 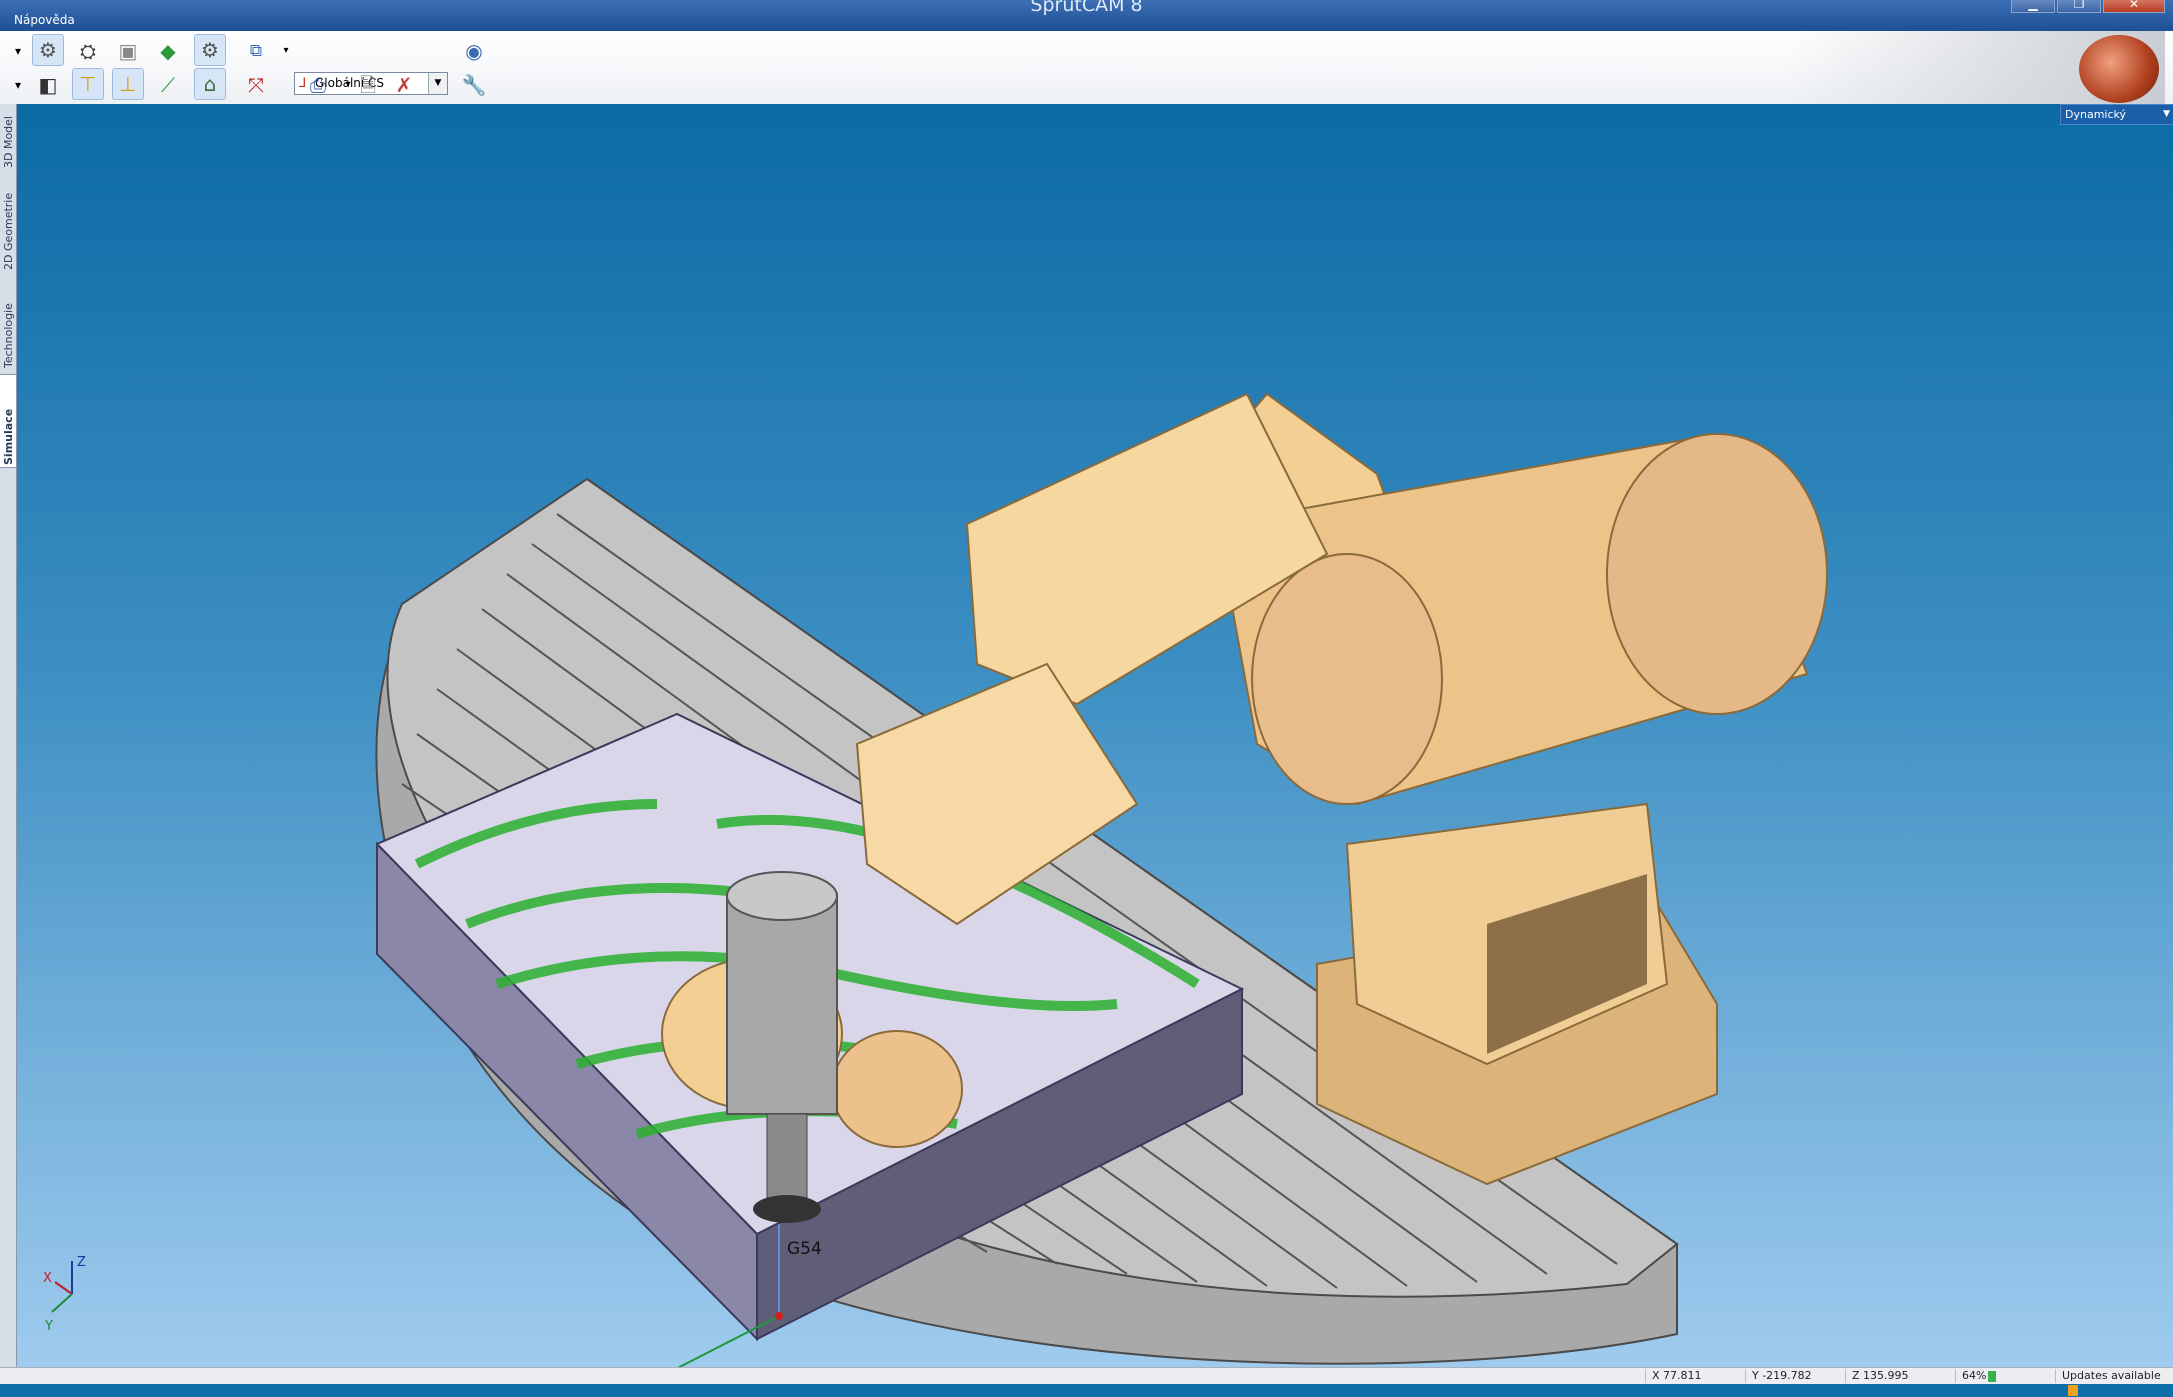 What do you see at coordinates (2134, 6) in the screenshot?
I see `close-button: ✕` at bounding box center [2134, 6].